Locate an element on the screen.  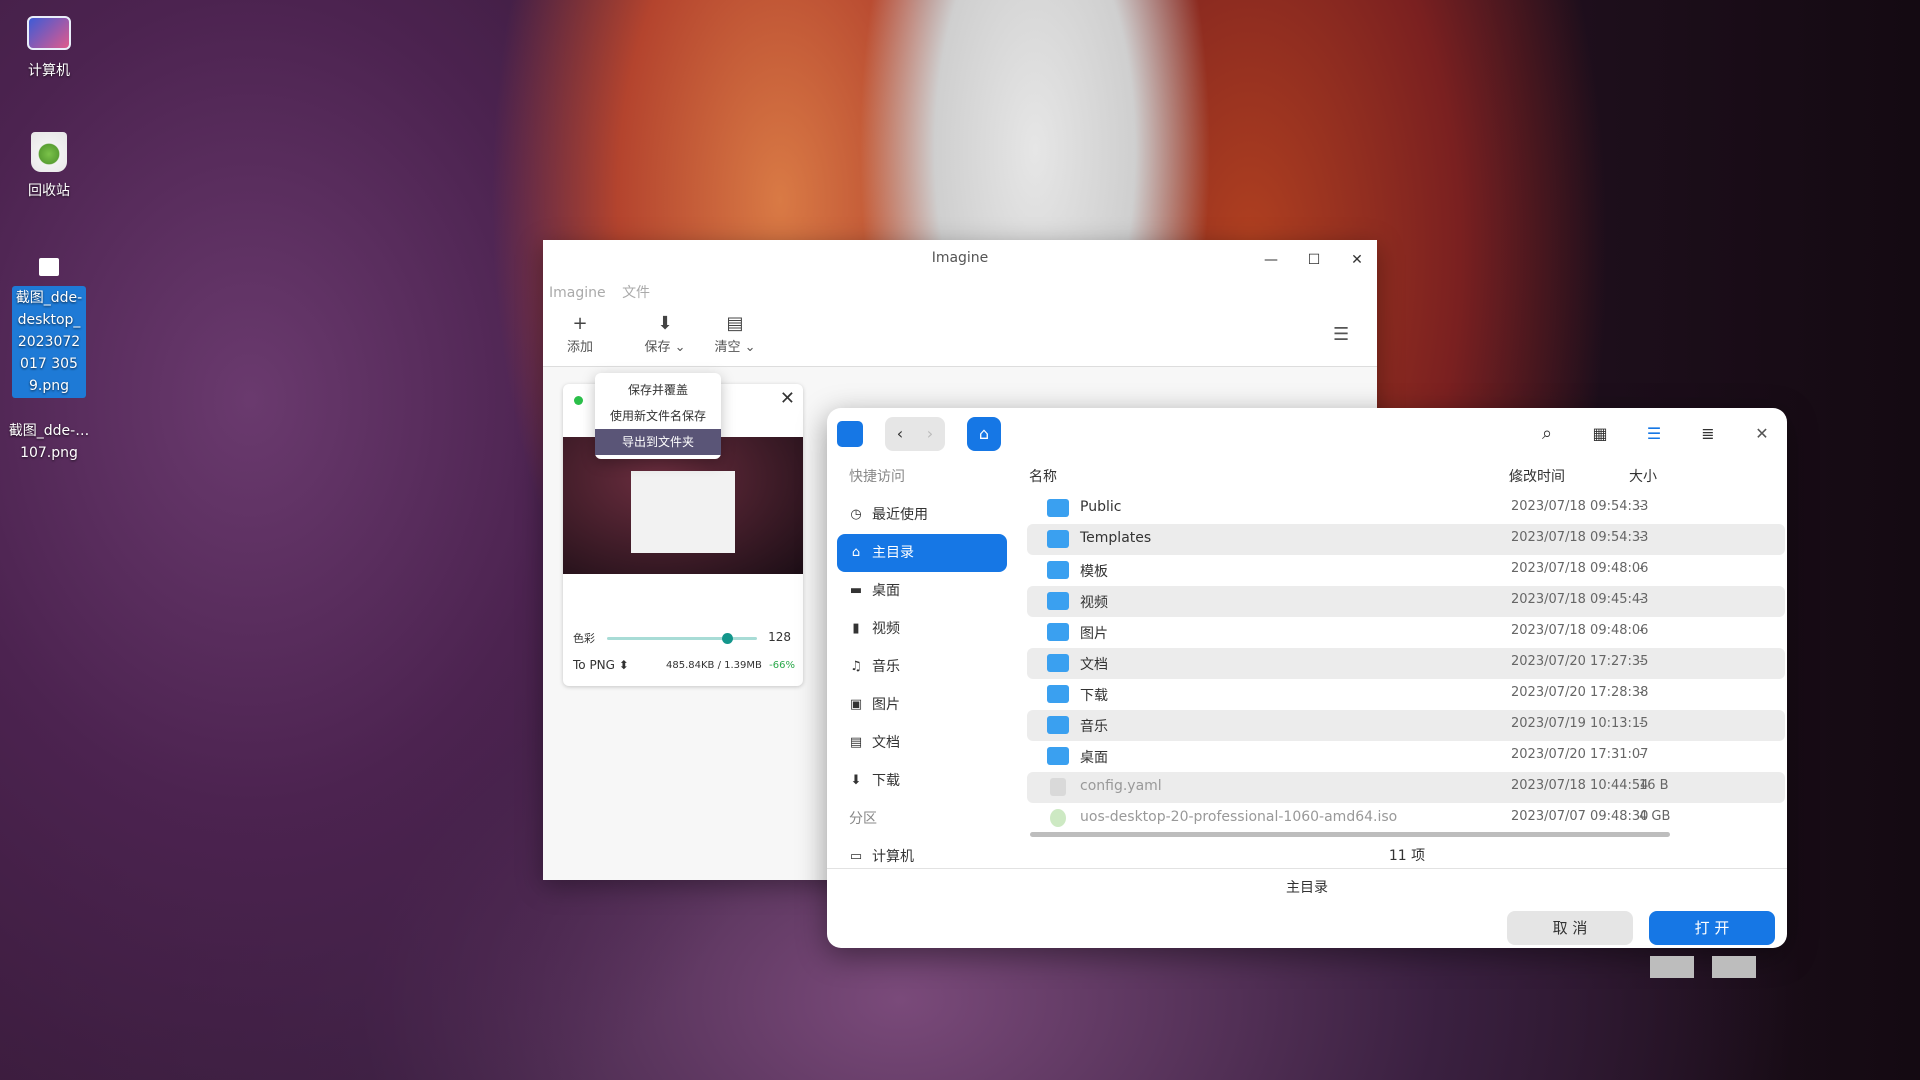
picture-folder-icon is located at coordinates (1058, 632).